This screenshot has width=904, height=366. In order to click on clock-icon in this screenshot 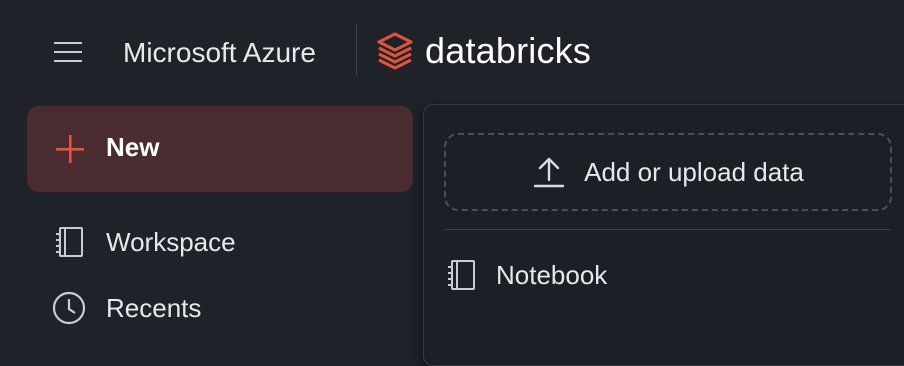, I will do `click(69, 308)`.